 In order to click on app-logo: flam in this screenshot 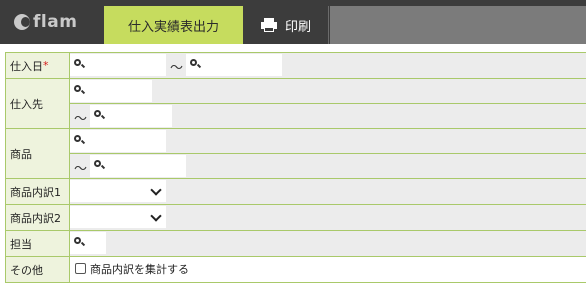, I will do `click(45, 22)`.